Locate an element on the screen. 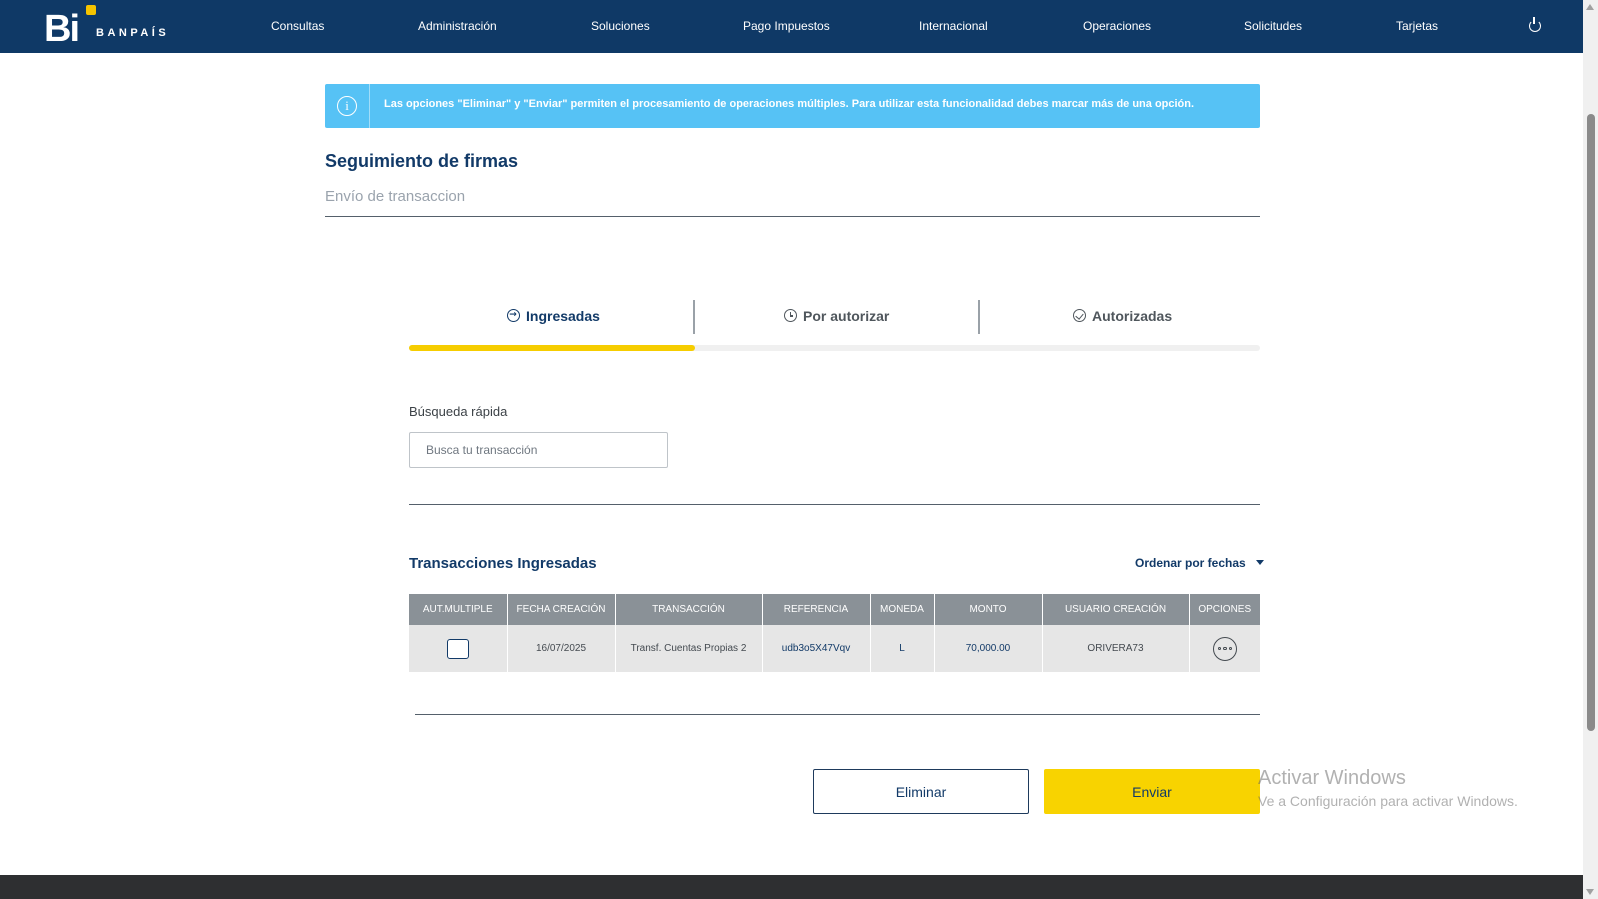  cell-aut-multiple is located at coordinates (458, 648).